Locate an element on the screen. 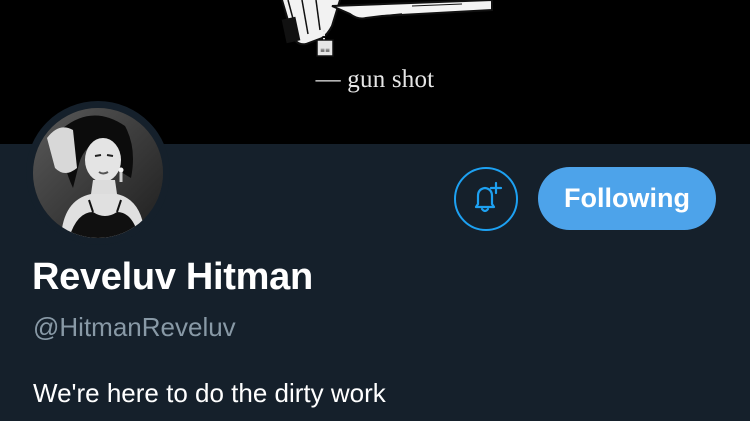  avatar-portrait-image is located at coordinates (98, 173).